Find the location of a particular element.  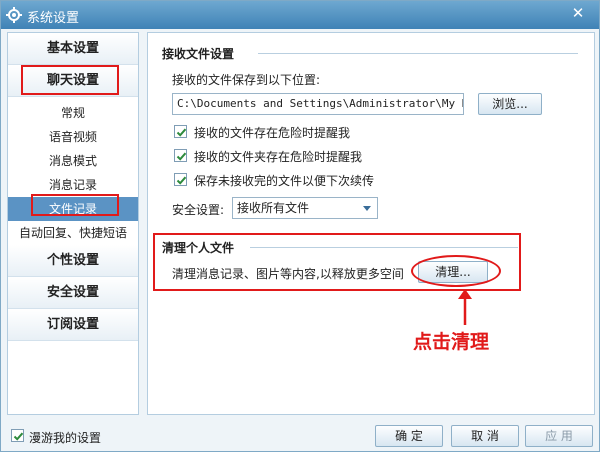

sidebar-item-voice-video: 语音视频 is located at coordinates (73, 137).